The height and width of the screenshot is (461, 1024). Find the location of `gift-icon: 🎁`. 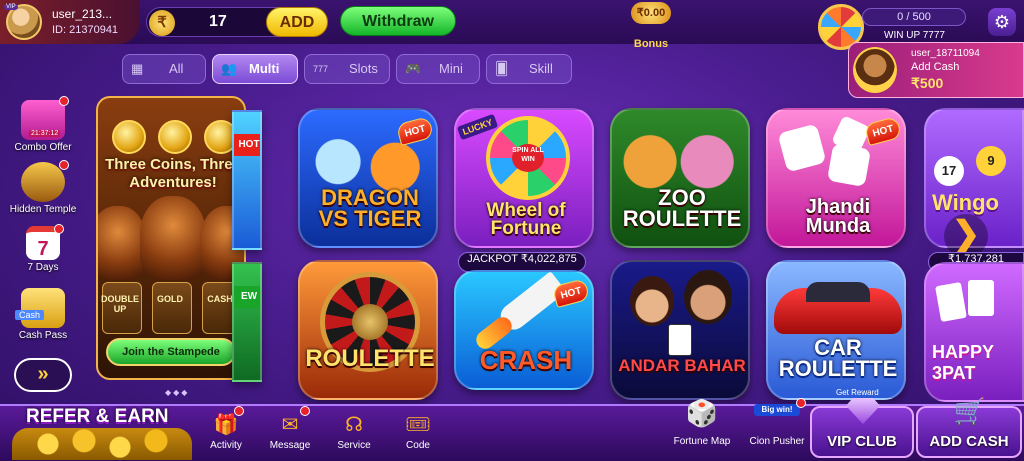

gift-icon: 🎁 is located at coordinates (228, 422).